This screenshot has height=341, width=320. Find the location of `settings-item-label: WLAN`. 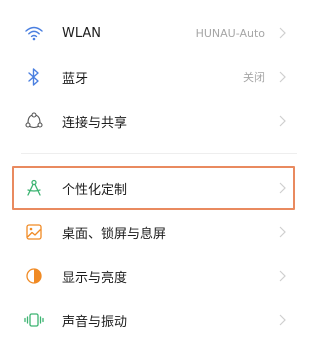

settings-item-label: WLAN is located at coordinates (82, 33).